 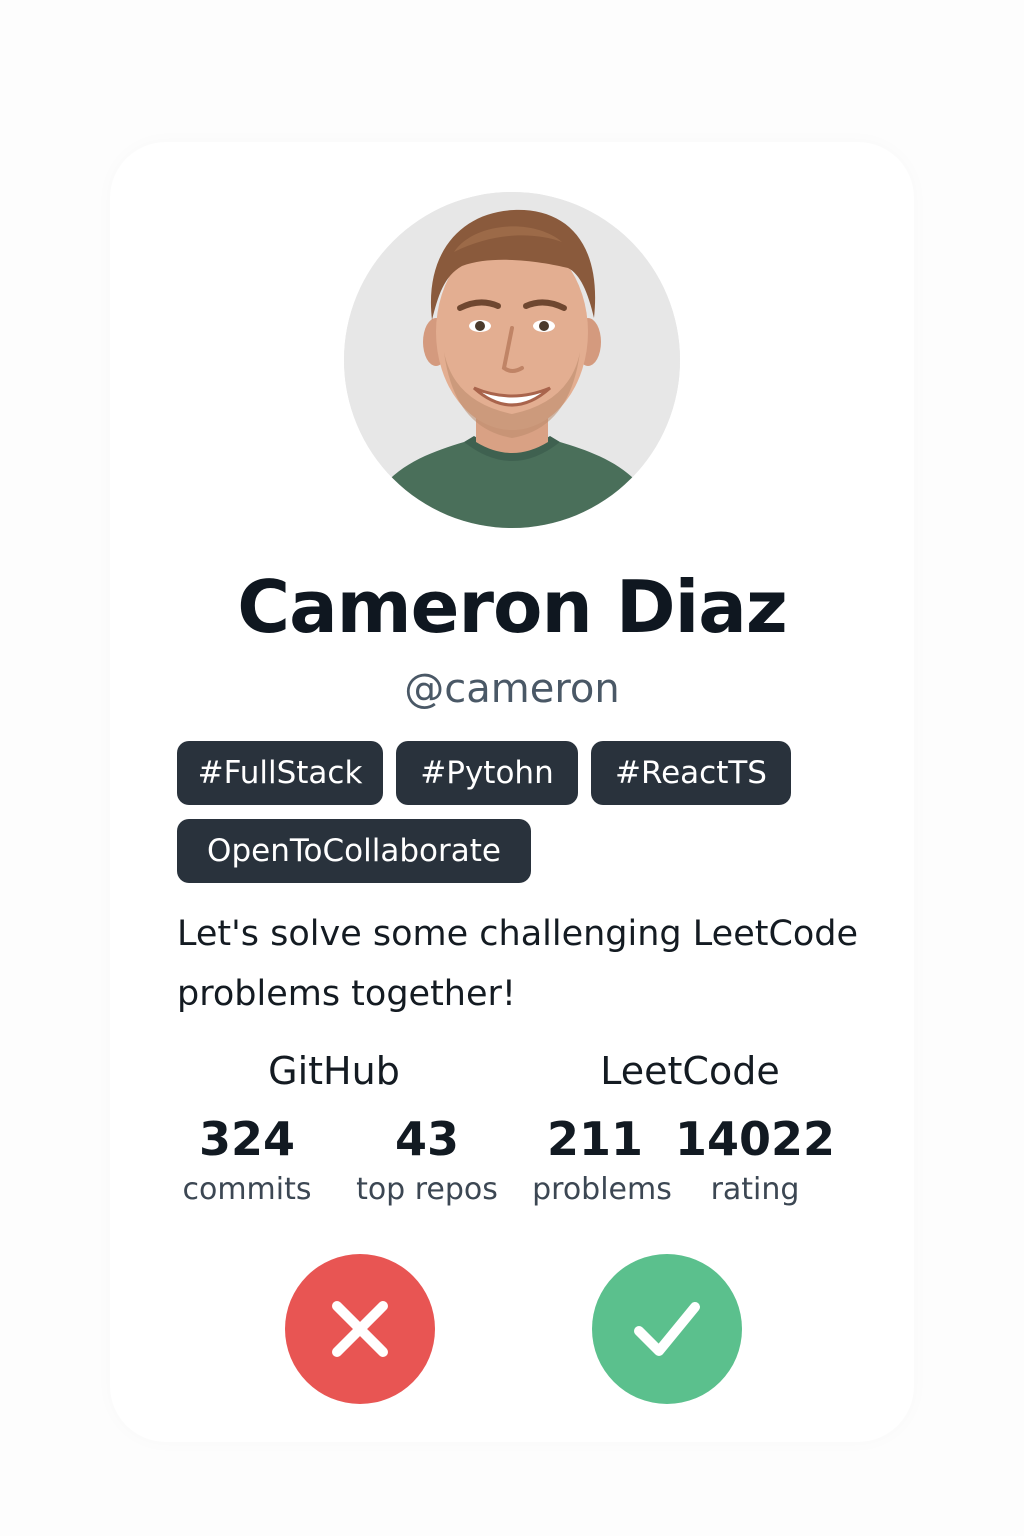 I want to click on accept-button, so click(x=667, y=1329).